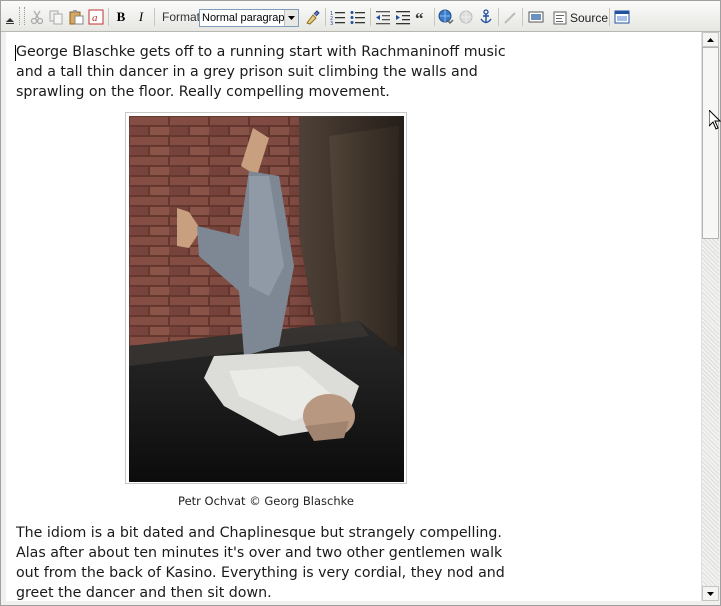 The image size is (721, 606). What do you see at coordinates (560, 18) in the screenshot?
I see `source-icon` at bounding box center [560, 18].